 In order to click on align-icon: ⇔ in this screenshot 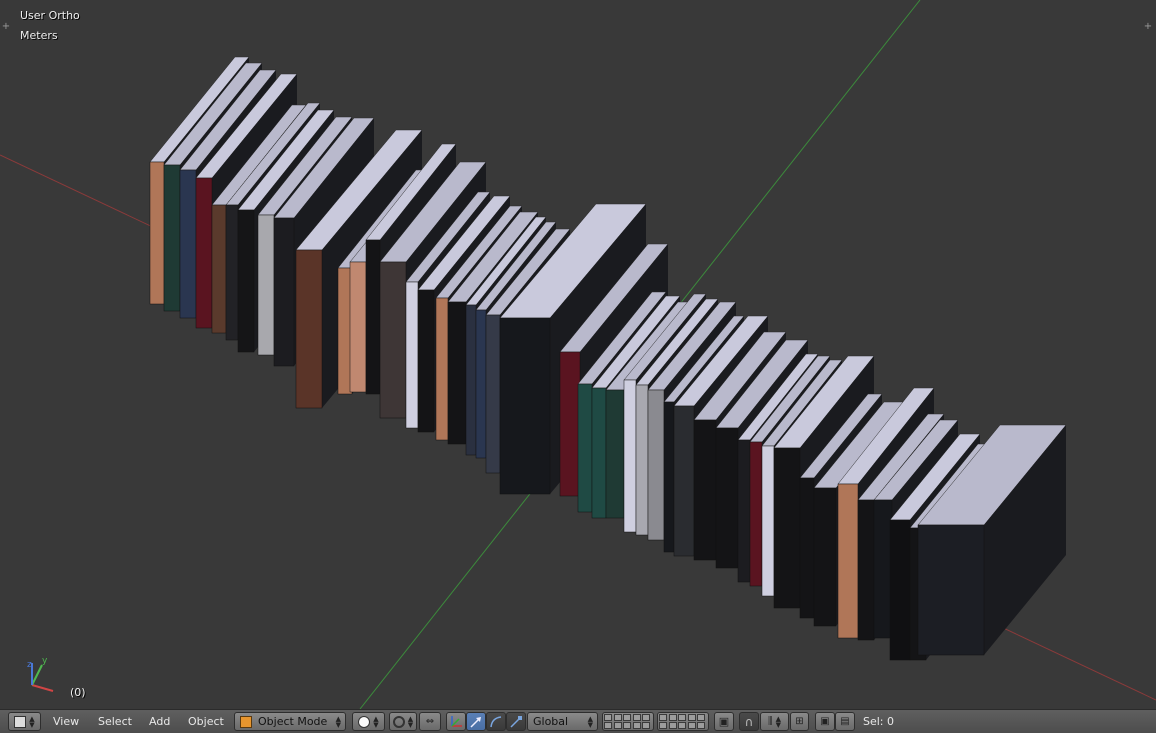, I will do `click(430, 721)`.